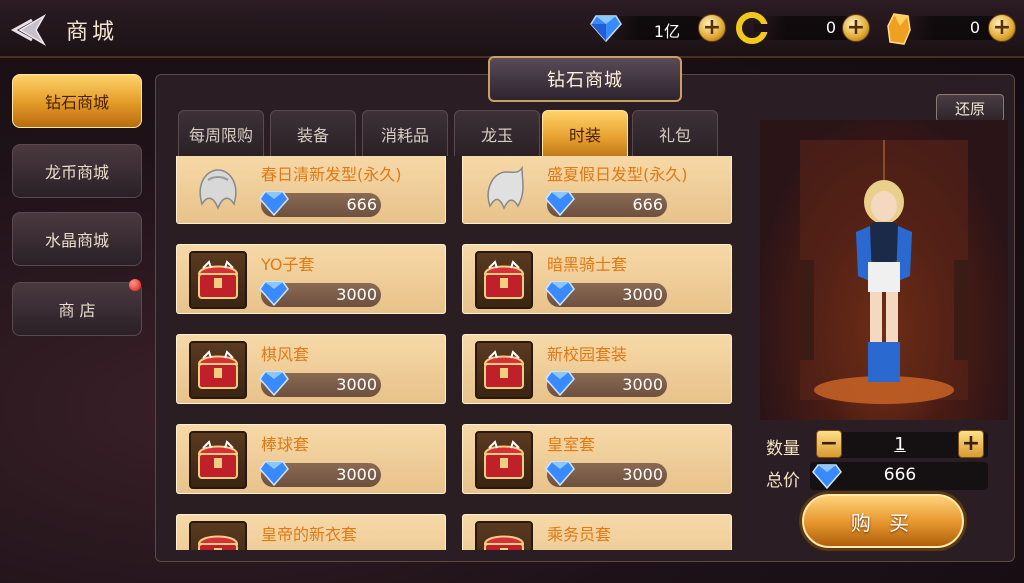 The height and width of the screenshot is (583, 1024). Describe the element at coordinates (856, 28) in the screenshot. I see `add-gold-button: +` at that location.